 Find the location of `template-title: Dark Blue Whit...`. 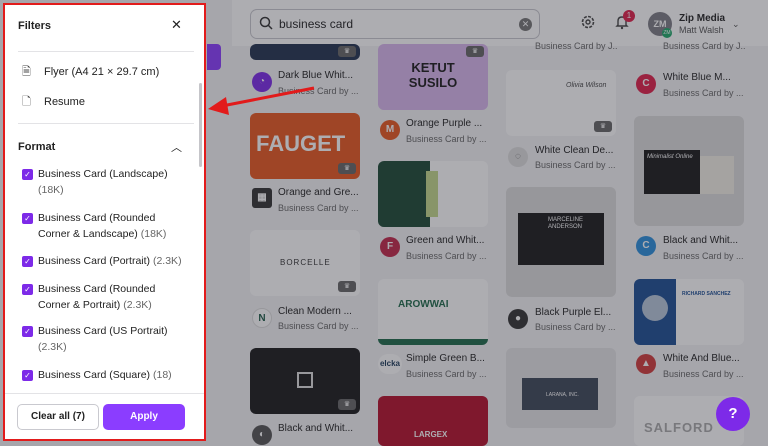

template-title: Dark Blue Whit... is located at coordinates (320, 75).